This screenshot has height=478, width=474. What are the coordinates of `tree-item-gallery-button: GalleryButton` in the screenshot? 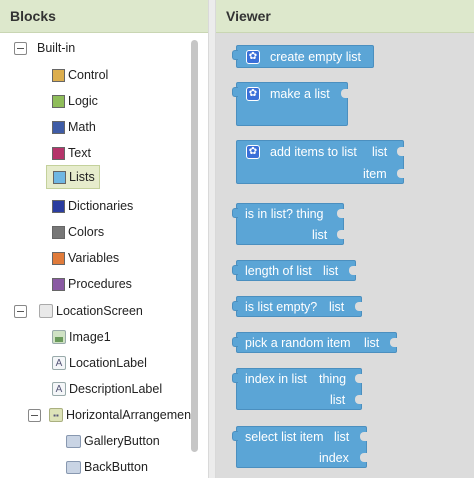 It's located at (113, 441).